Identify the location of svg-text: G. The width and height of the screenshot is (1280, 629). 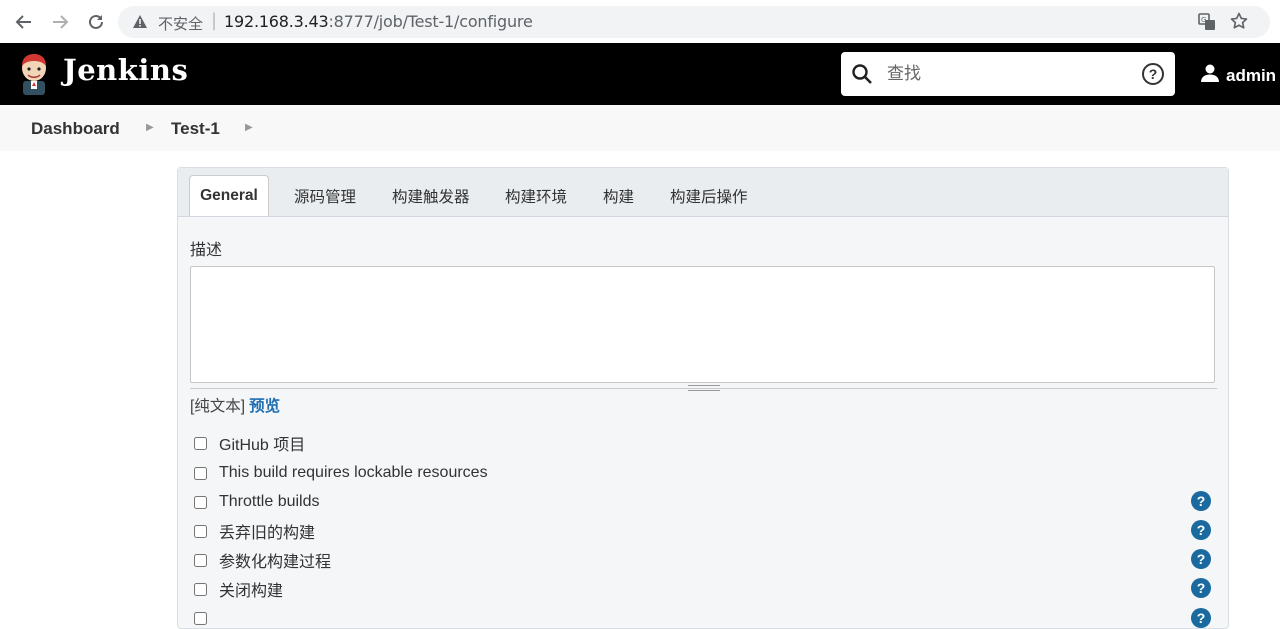
(1203, 20).